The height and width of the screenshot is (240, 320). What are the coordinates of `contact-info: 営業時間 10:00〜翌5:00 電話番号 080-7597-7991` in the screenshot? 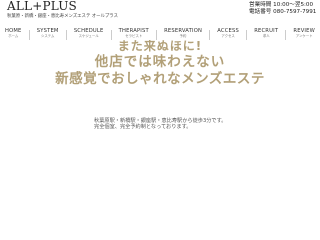 It's located at (284, 9).